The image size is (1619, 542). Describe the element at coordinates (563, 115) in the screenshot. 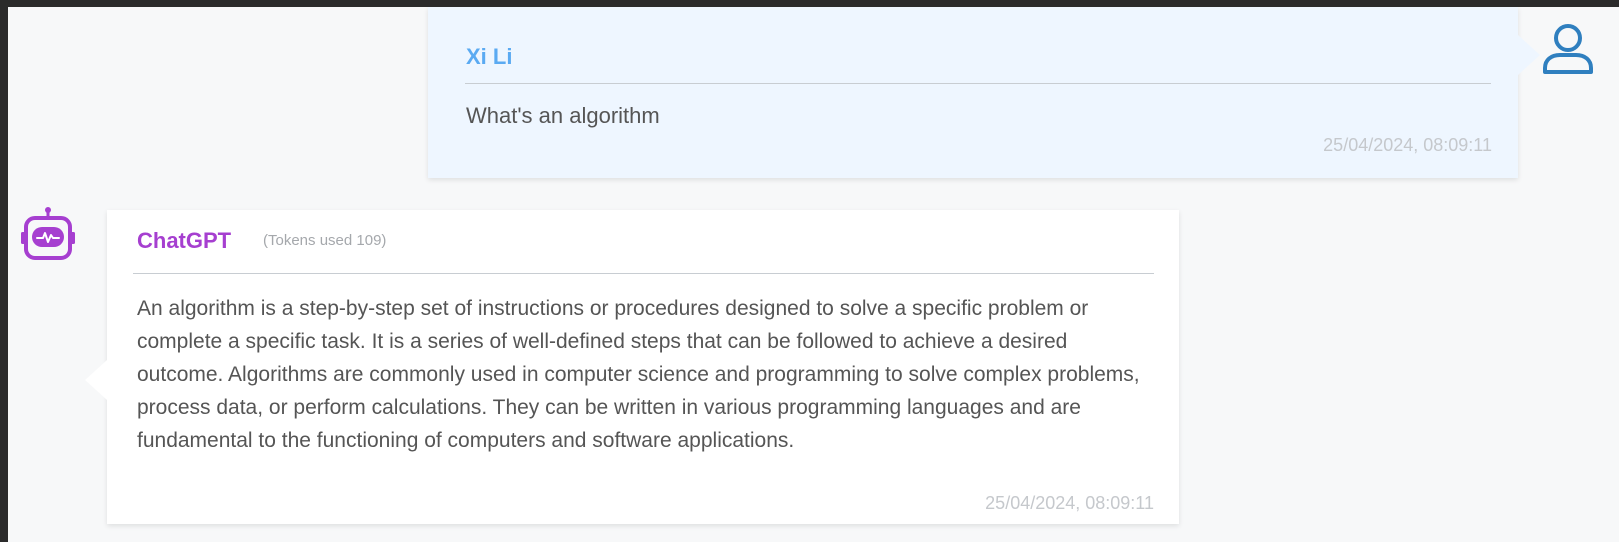

I see `user-message-text: What's an algorithm` at that location.